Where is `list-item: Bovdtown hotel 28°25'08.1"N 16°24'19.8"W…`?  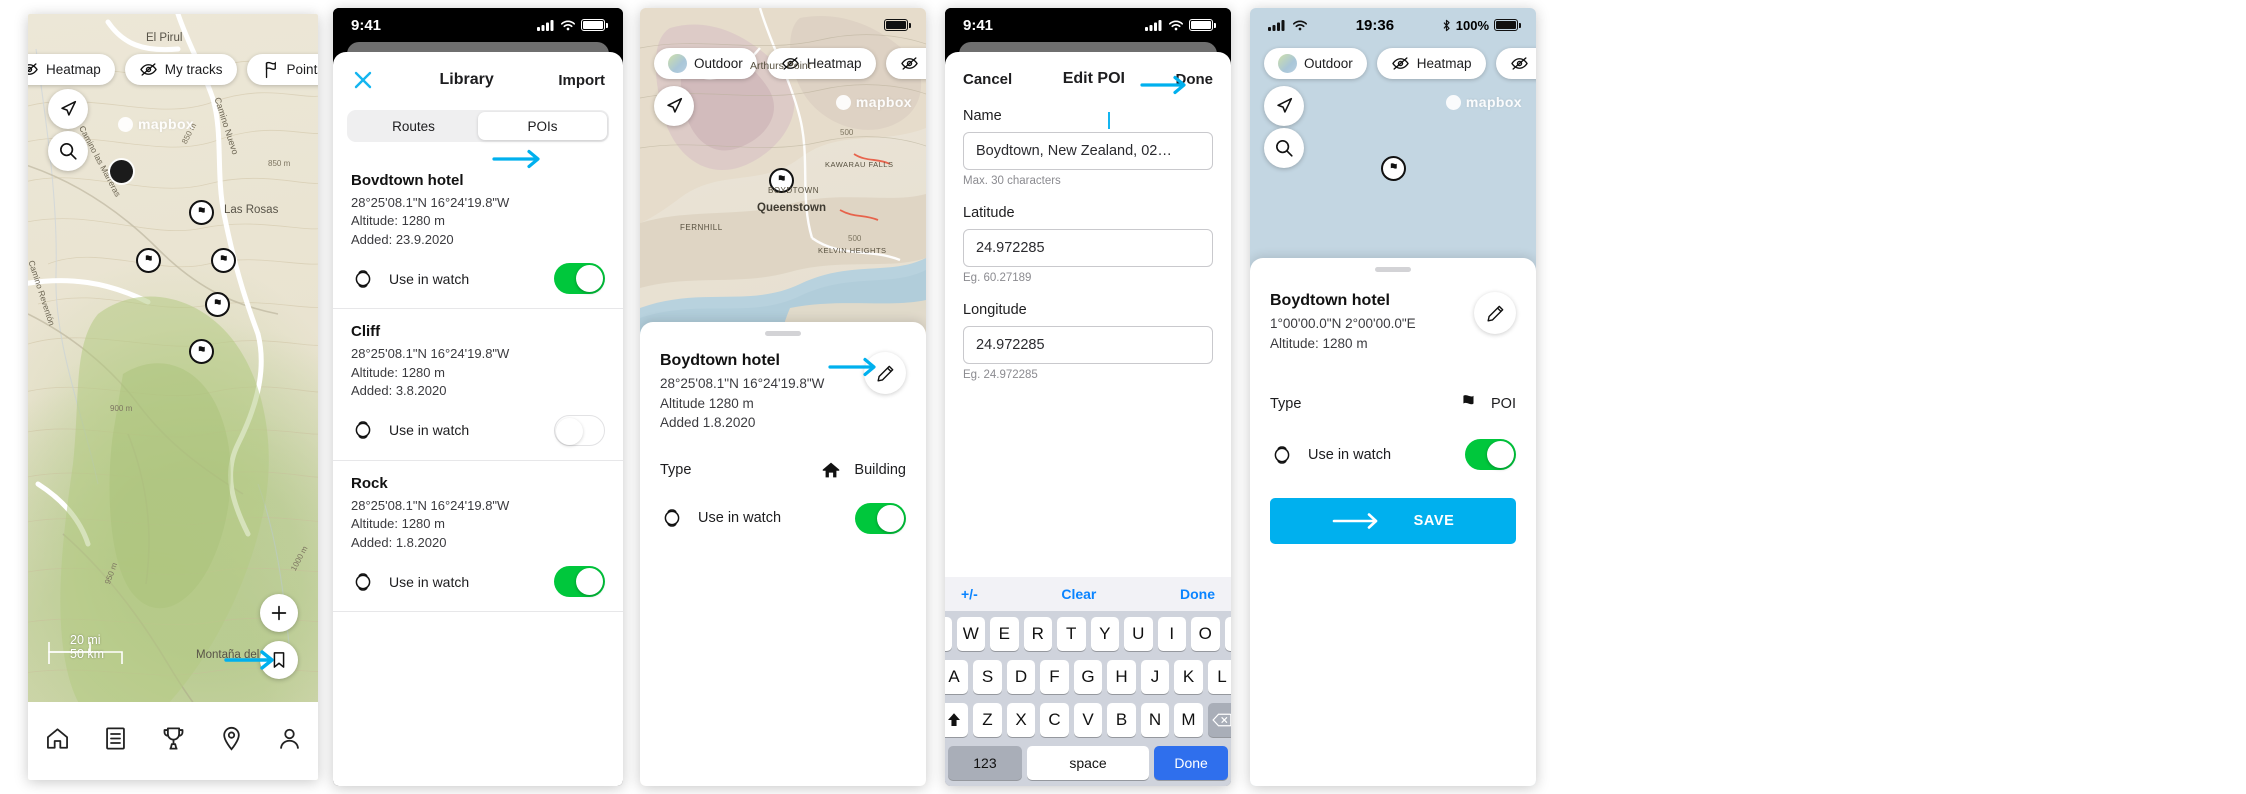
list-item: Bovdtown hotel 28°25'08.1"N 16°24'19.8"W… is located at coordinates (478, 233).